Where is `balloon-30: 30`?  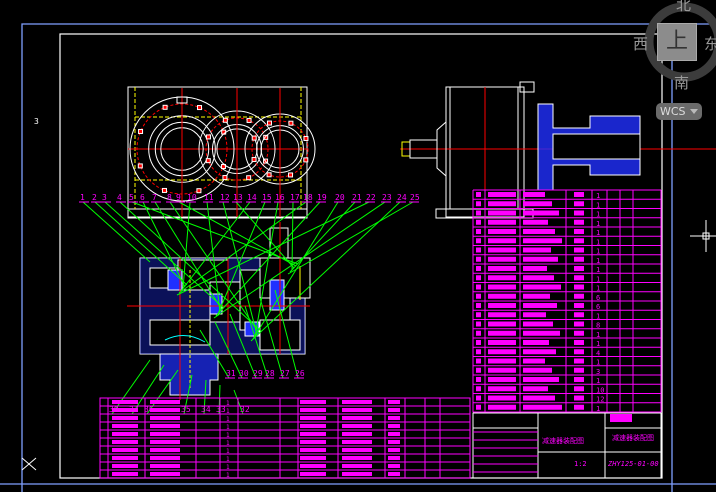 balloon-30: 30 is located at coordinates (244, 373).